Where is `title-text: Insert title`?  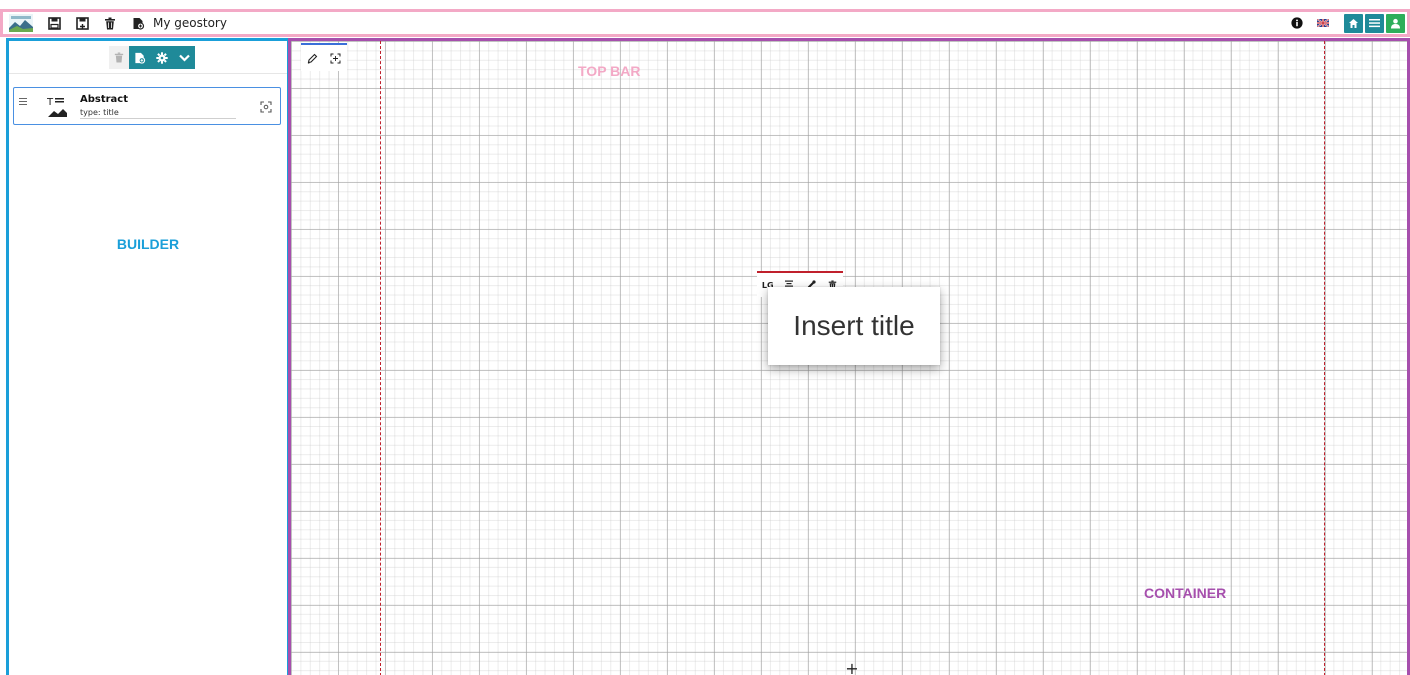
title-text: Insert title is located at coordinates (853, 326).